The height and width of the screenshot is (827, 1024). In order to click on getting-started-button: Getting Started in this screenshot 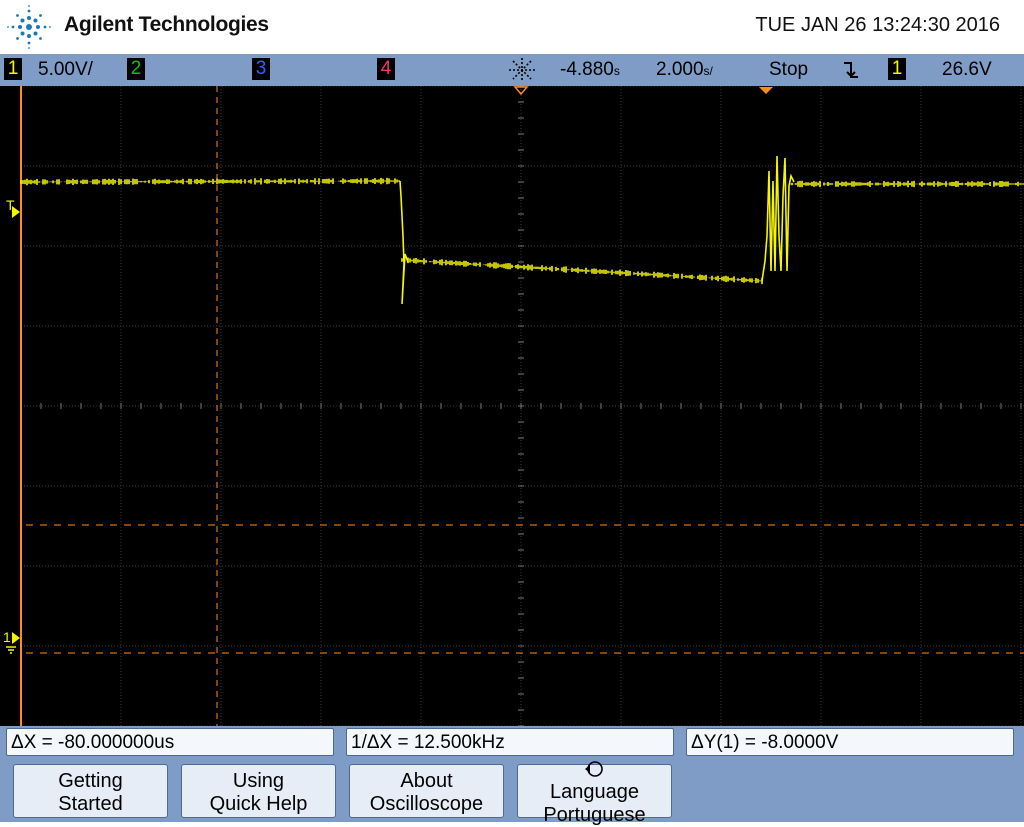, I will do `click(90, 791)`.